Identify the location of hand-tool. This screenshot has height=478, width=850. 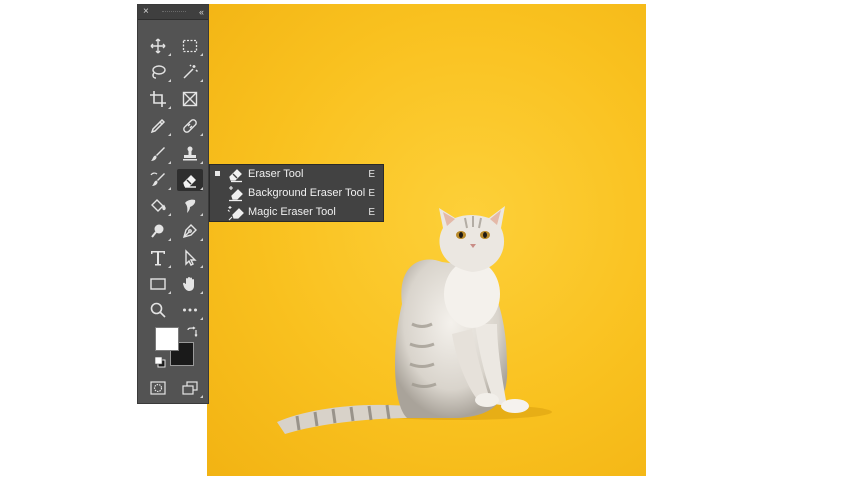
(190, 284).